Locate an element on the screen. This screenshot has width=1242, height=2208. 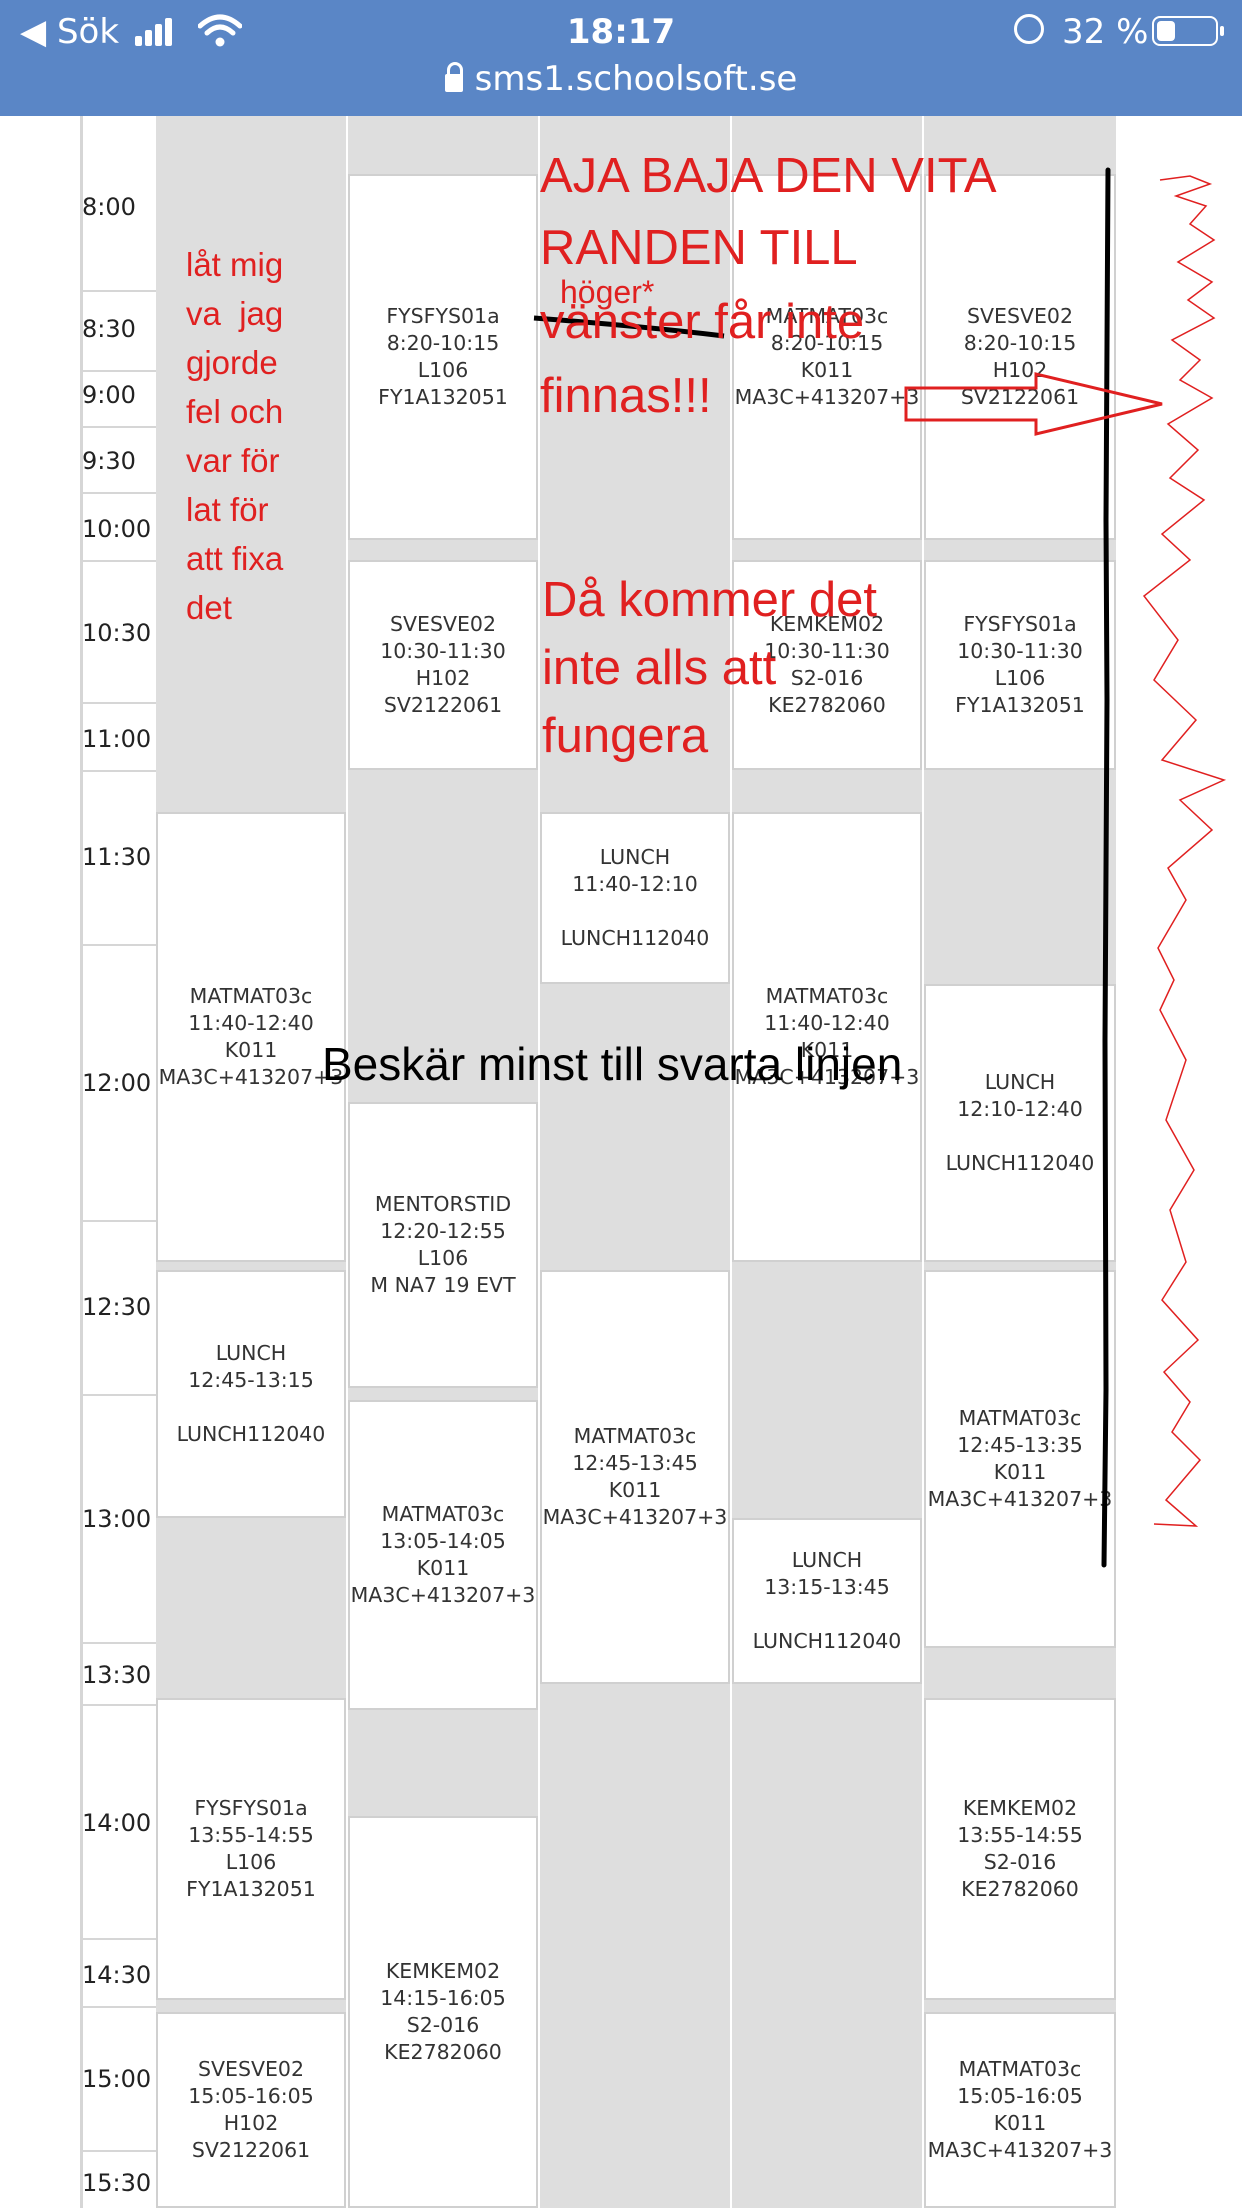
crop-note: Beskär minst till svarta linjen is located at coordinates (612, 1064).